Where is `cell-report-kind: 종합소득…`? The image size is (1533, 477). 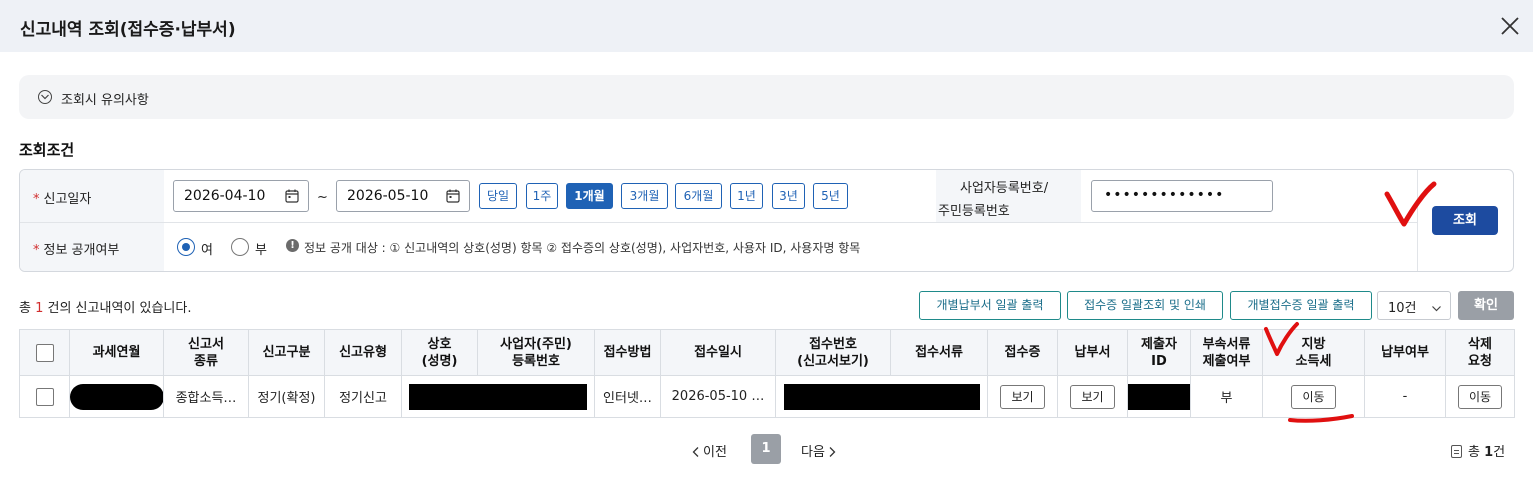
cell-report-kind: 종합소득… is located at coordinates (206, 396).